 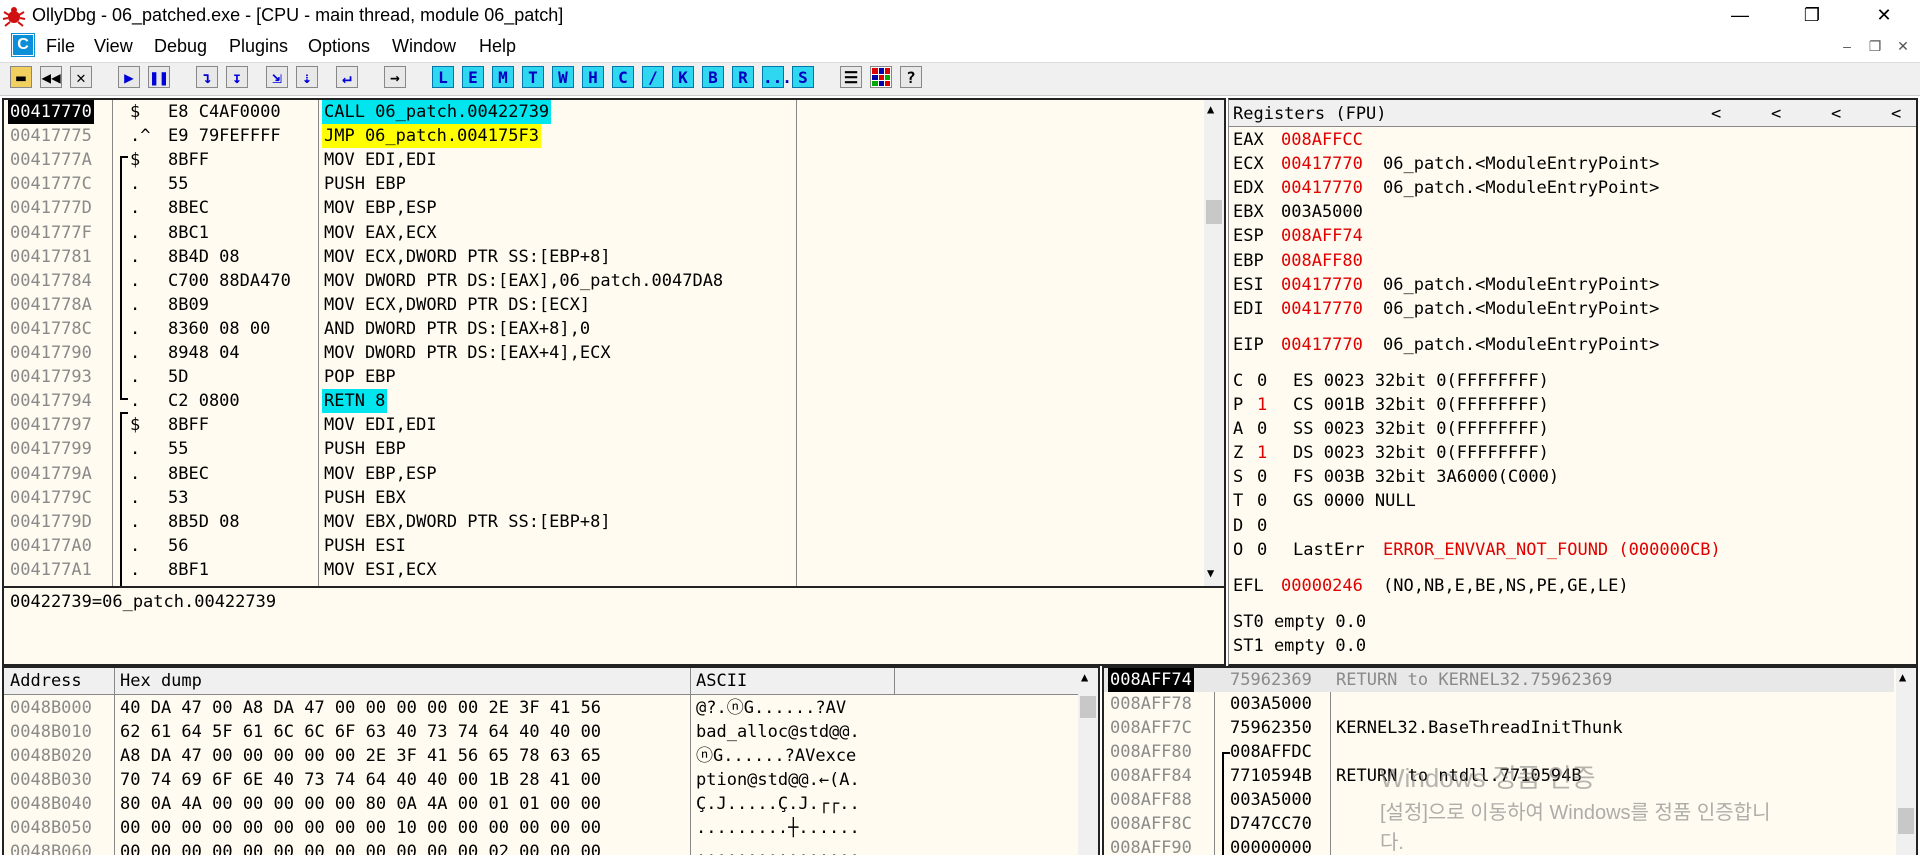 I want to click on log-window-button: L, so click(x=443, y=77).